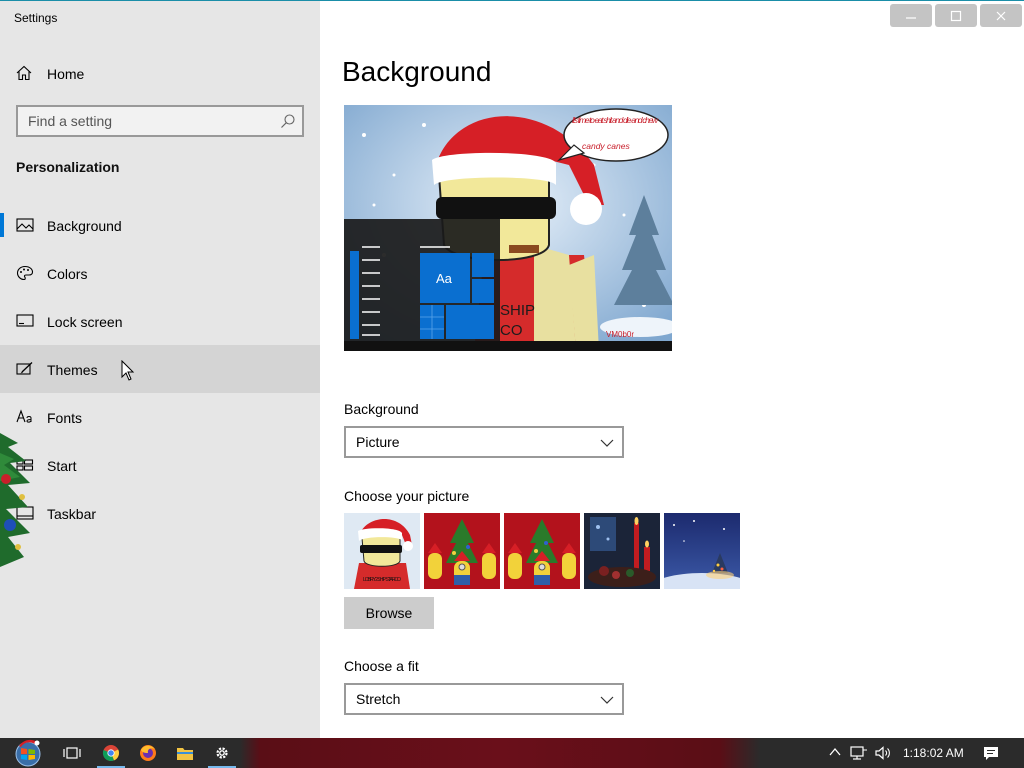  I want to click on start-orb-icon, so click(28, 753).